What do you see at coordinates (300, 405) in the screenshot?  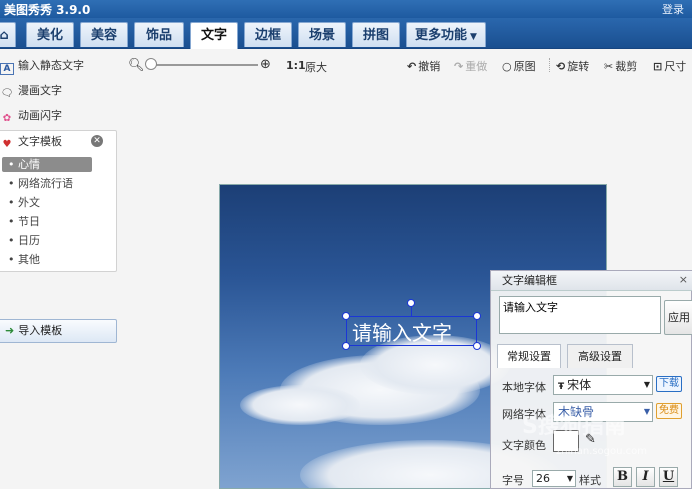 I see `cloud` at bounding box center [300, 405].